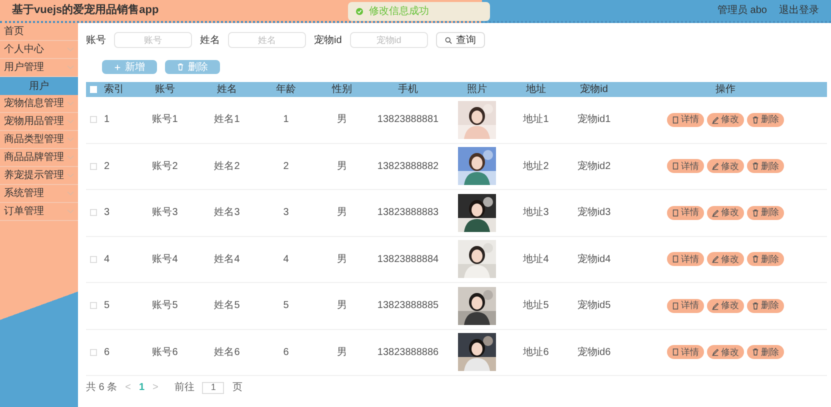  I want to click on table-cell-text: 账号3, so click(165, 213).